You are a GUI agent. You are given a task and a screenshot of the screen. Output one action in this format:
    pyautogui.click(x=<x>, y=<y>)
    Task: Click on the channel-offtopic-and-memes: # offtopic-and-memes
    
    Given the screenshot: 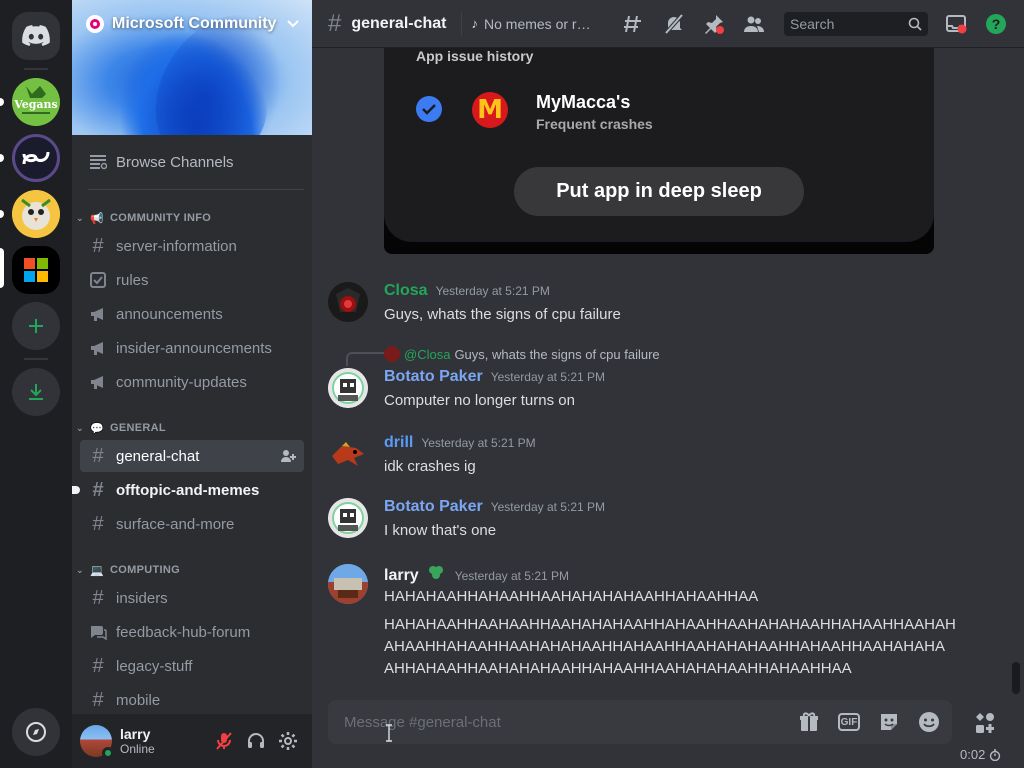 What is the action you would take?
    pyautogui.click(x=188, y=490)
    